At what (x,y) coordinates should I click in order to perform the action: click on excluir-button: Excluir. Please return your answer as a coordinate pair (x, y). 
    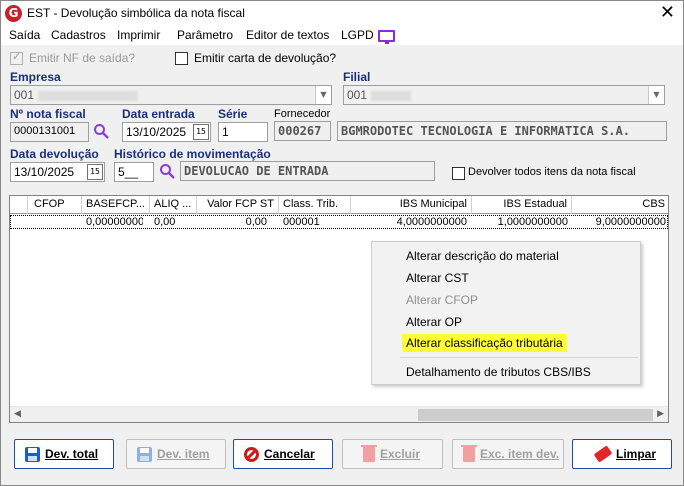
    Looking at the image, I should click on (392, 454).